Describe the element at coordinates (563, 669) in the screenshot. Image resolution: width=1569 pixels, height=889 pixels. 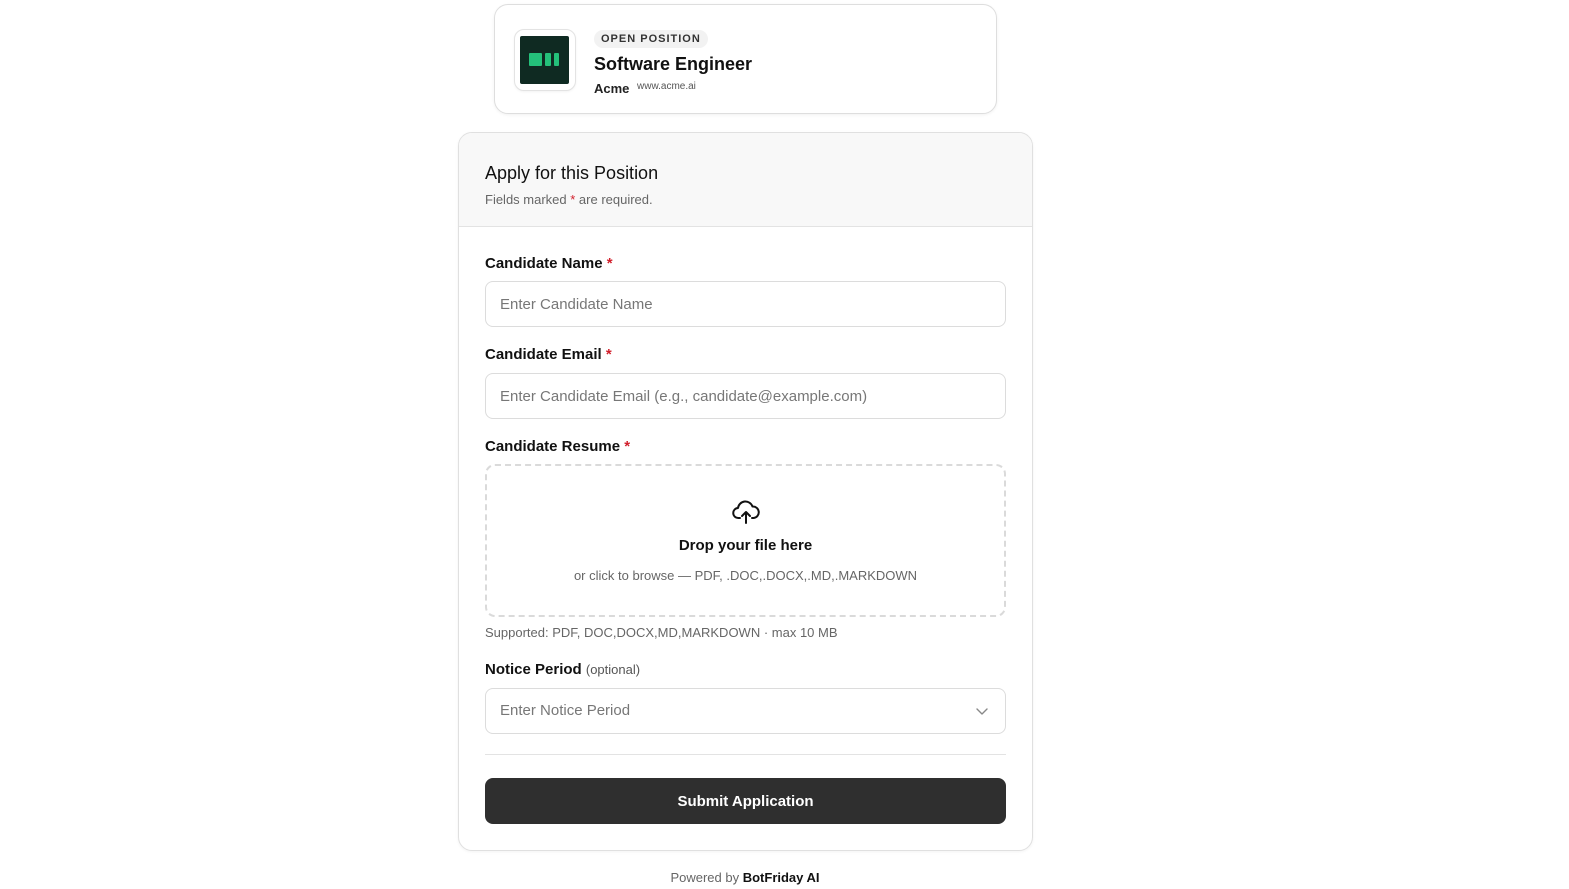
I see `notice-period-label: Notice Period (optional)` at that location.